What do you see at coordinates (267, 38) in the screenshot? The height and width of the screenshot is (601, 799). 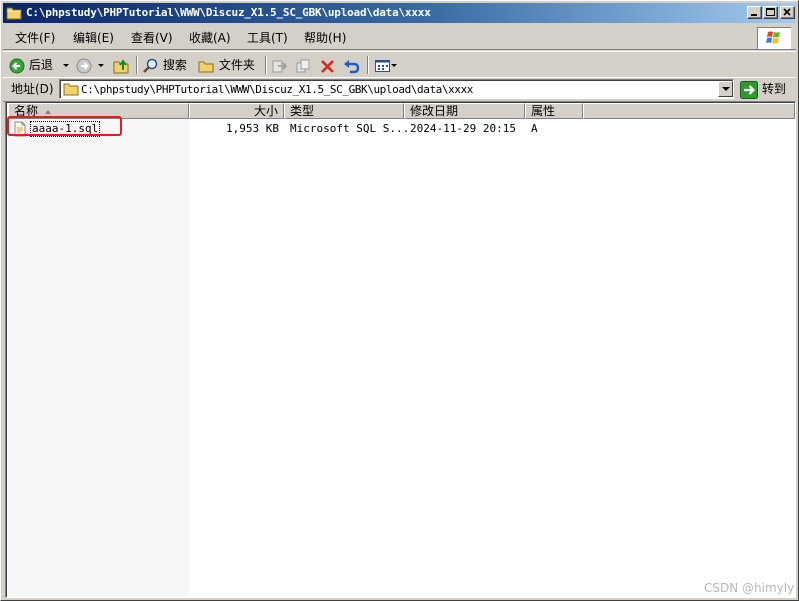 I see `menu-tools: 工具(T)` at bounding box center [267, 38].